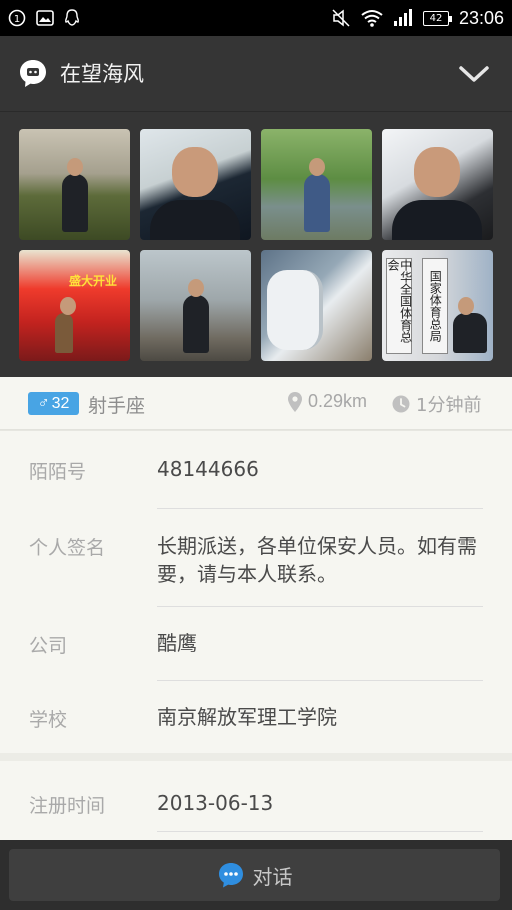 The width and height of the screenshot is (512, 910). What do you see at coordinates (256, 18) in the screenshot?
I see `status-bar: 1 42 23:06` at bounding box center [256, 18].